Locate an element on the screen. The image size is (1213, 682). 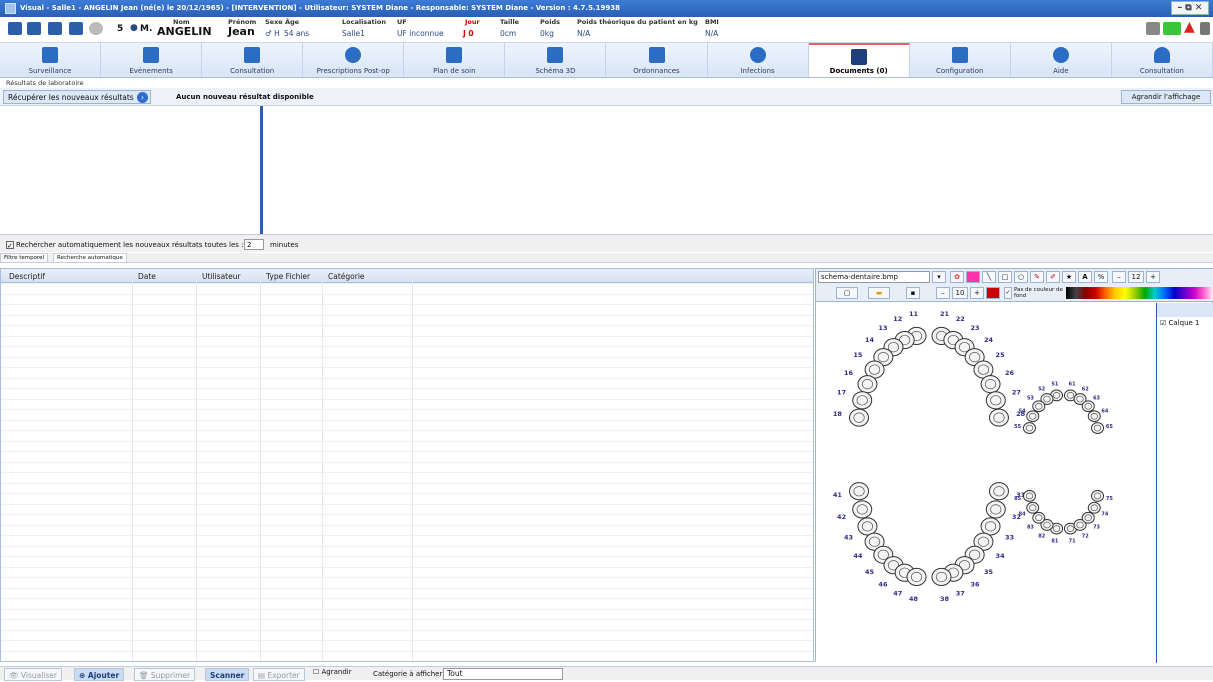
category-select: Tout is located at coordinates (503, 674).